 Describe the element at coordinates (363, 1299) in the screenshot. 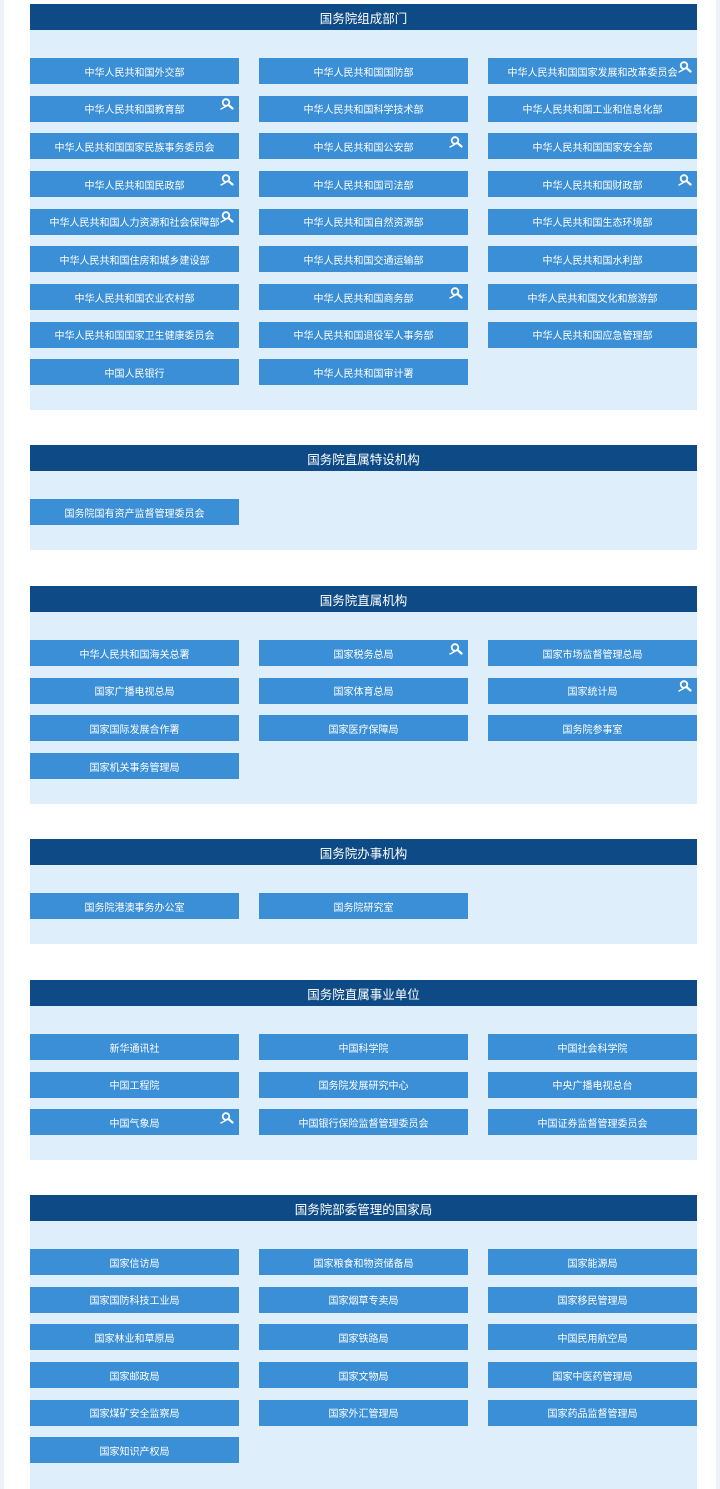

I see `department-link: 国家烟草专卖局` at that location.